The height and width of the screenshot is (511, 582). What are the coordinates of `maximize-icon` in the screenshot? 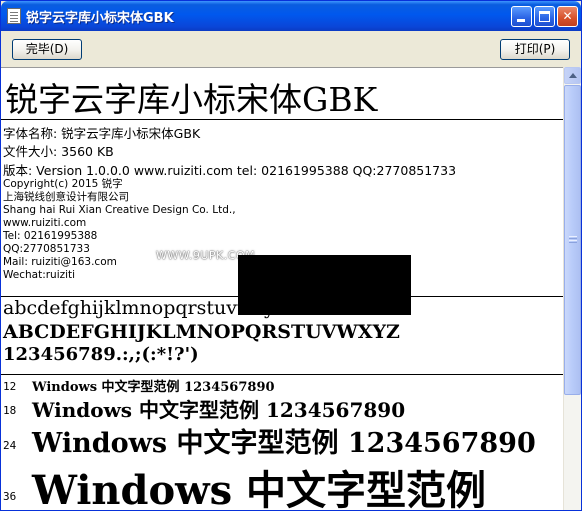 It's located at (544, 16).